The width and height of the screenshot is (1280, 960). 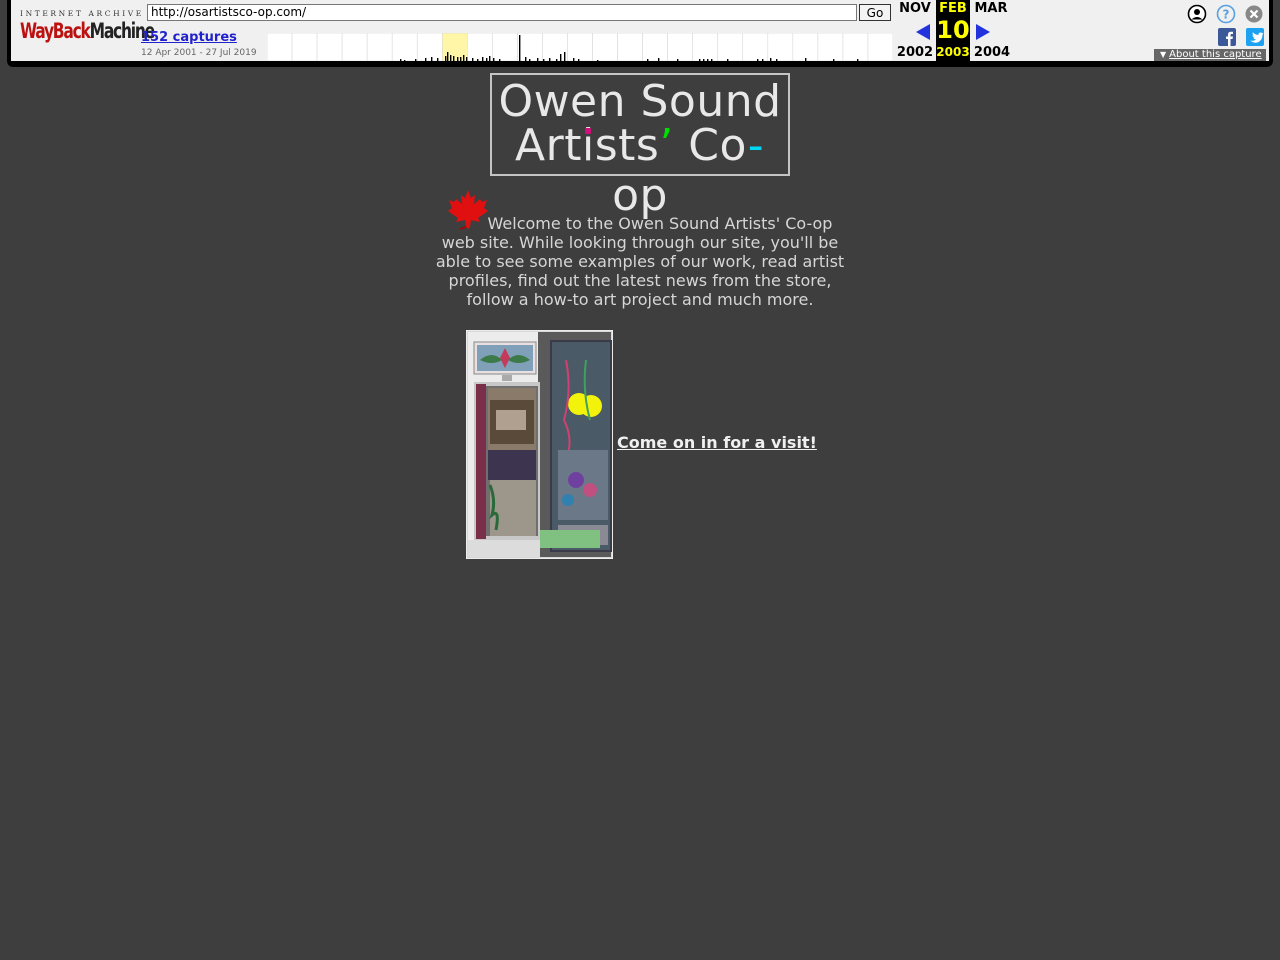 I want to click on prev-year-label: 2002, so click(x=915, y=52).